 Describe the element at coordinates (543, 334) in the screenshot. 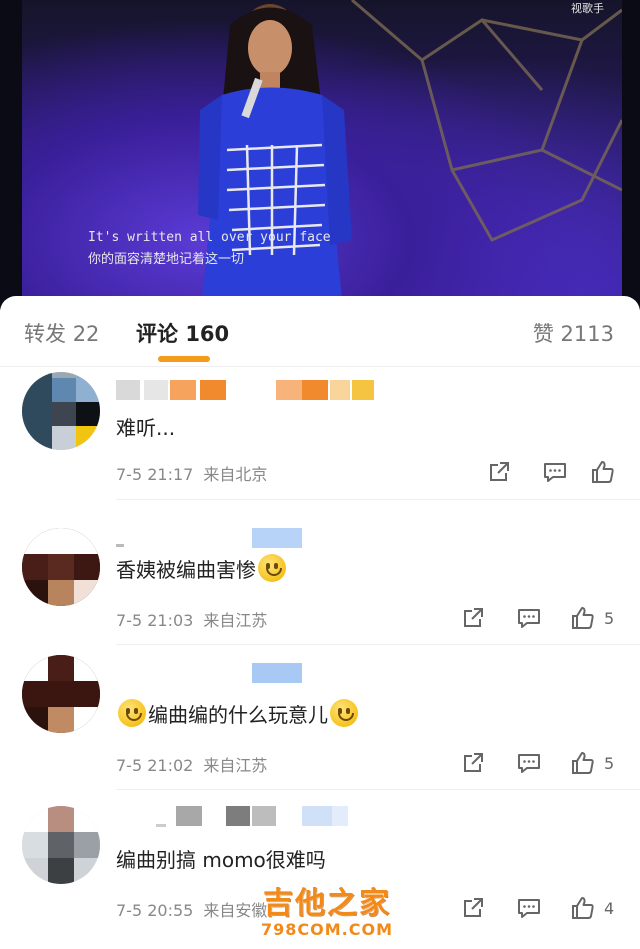

I see `tab-like-label: 赞` at that location.